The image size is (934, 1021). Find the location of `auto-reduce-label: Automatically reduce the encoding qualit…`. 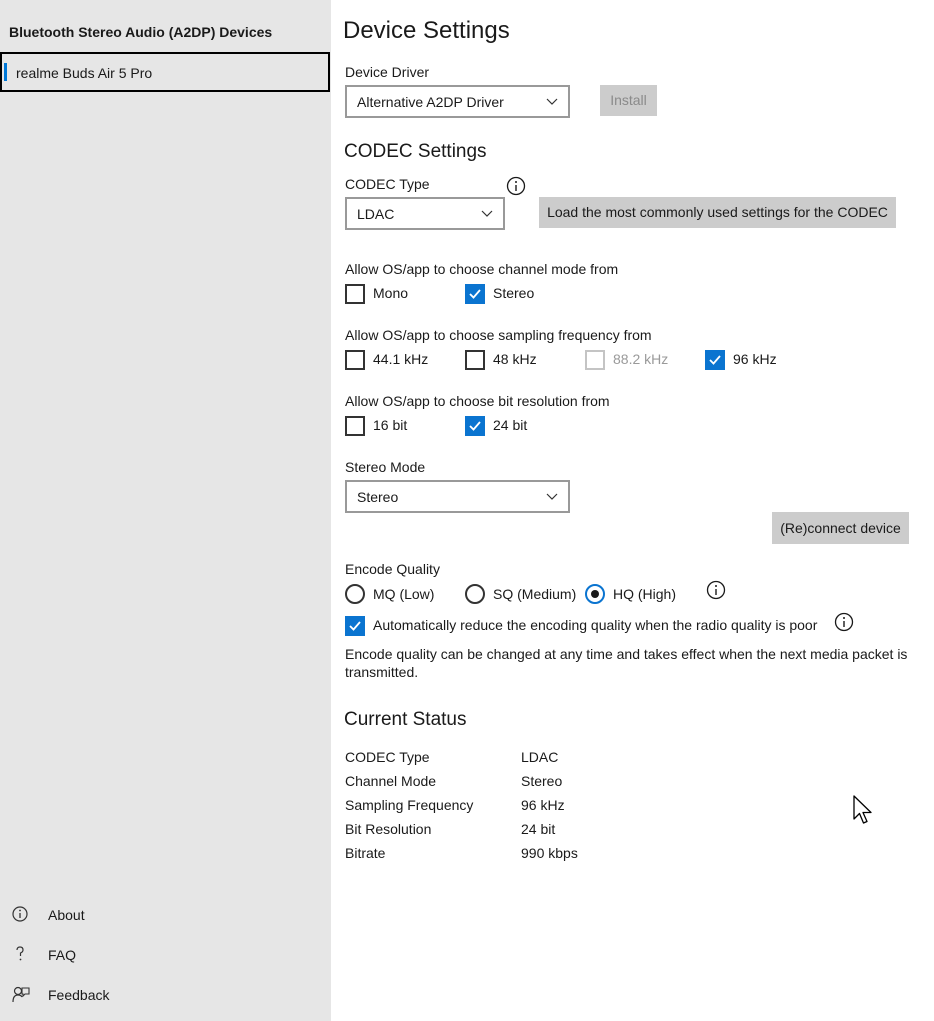

auto-reduce-label: Automatically reduce the encoding qualit… is located at coordinates (595, 625).